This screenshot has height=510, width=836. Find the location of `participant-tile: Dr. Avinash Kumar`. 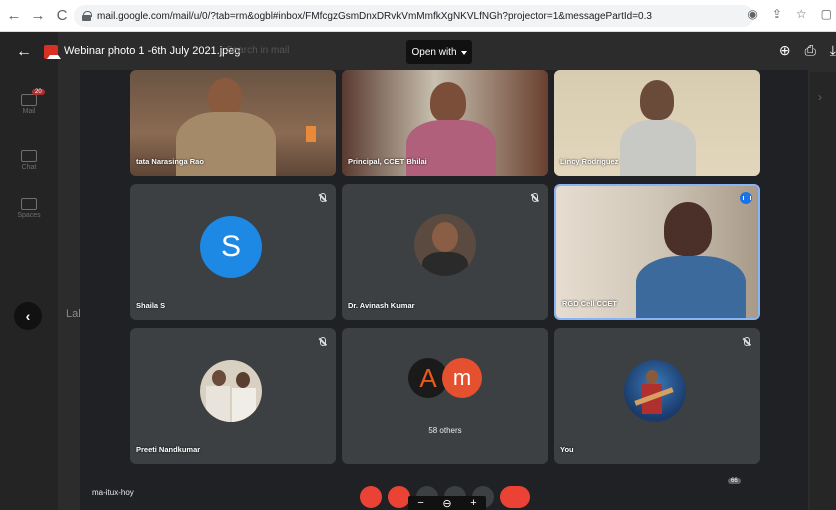

participant-tile: Dr. Avinash Kumar is located at coordinates (445, 252).